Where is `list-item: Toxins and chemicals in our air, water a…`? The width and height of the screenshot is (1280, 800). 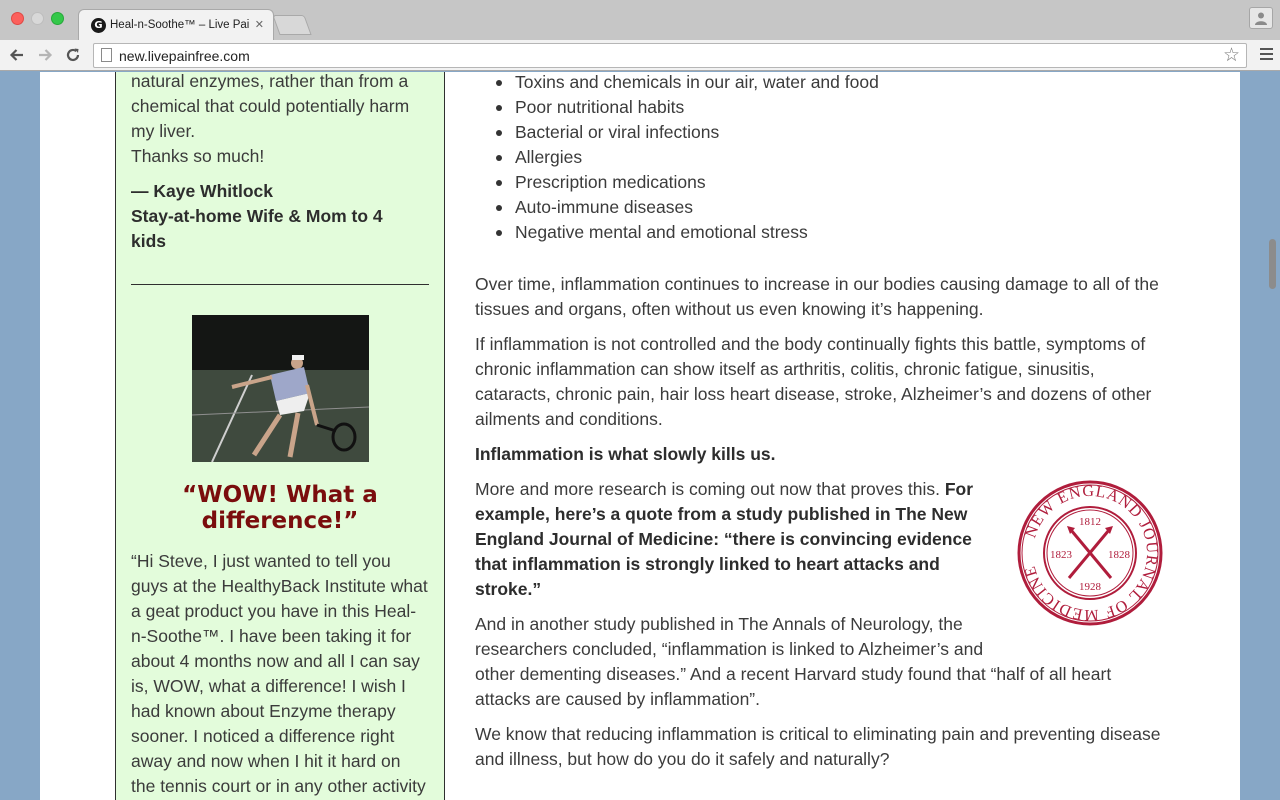
list-item: Toxins and chemicals in our air, water a… is located at coordinates (687, 83).